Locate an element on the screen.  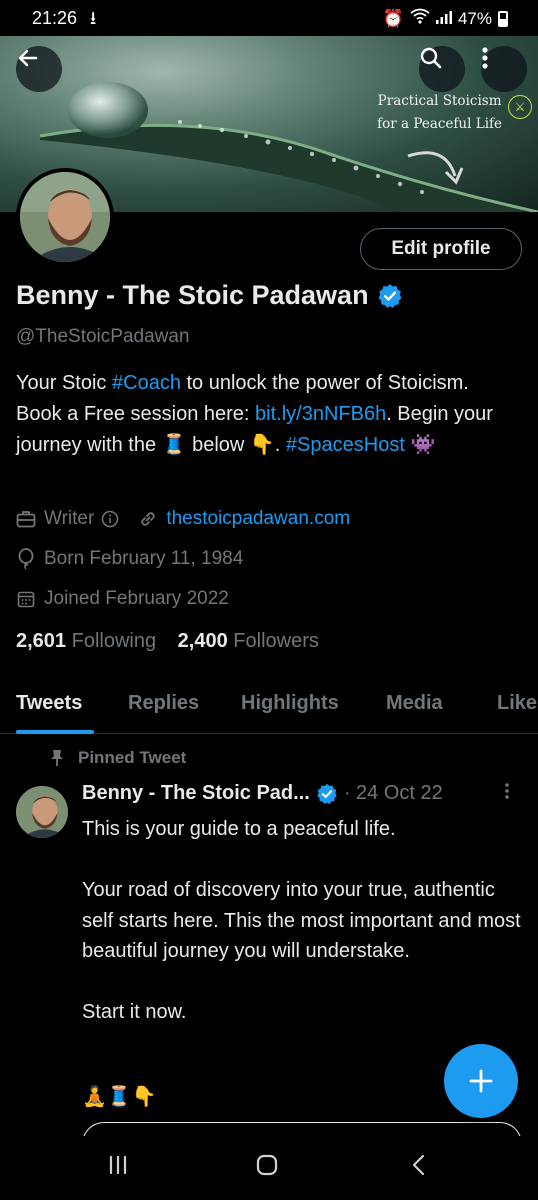
profile-meta-row-3: Joined February 2022 is located at coordinates (122, 599).